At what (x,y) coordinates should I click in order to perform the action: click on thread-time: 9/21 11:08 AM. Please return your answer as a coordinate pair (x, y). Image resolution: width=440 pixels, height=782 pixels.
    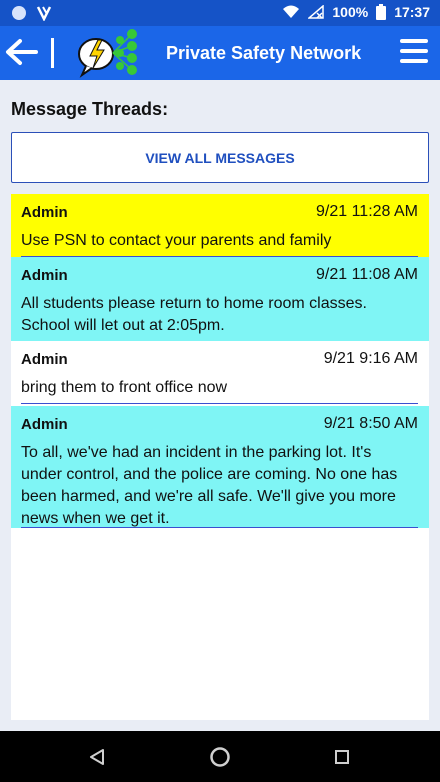
    Looking at the image, I should click on (367, 274).